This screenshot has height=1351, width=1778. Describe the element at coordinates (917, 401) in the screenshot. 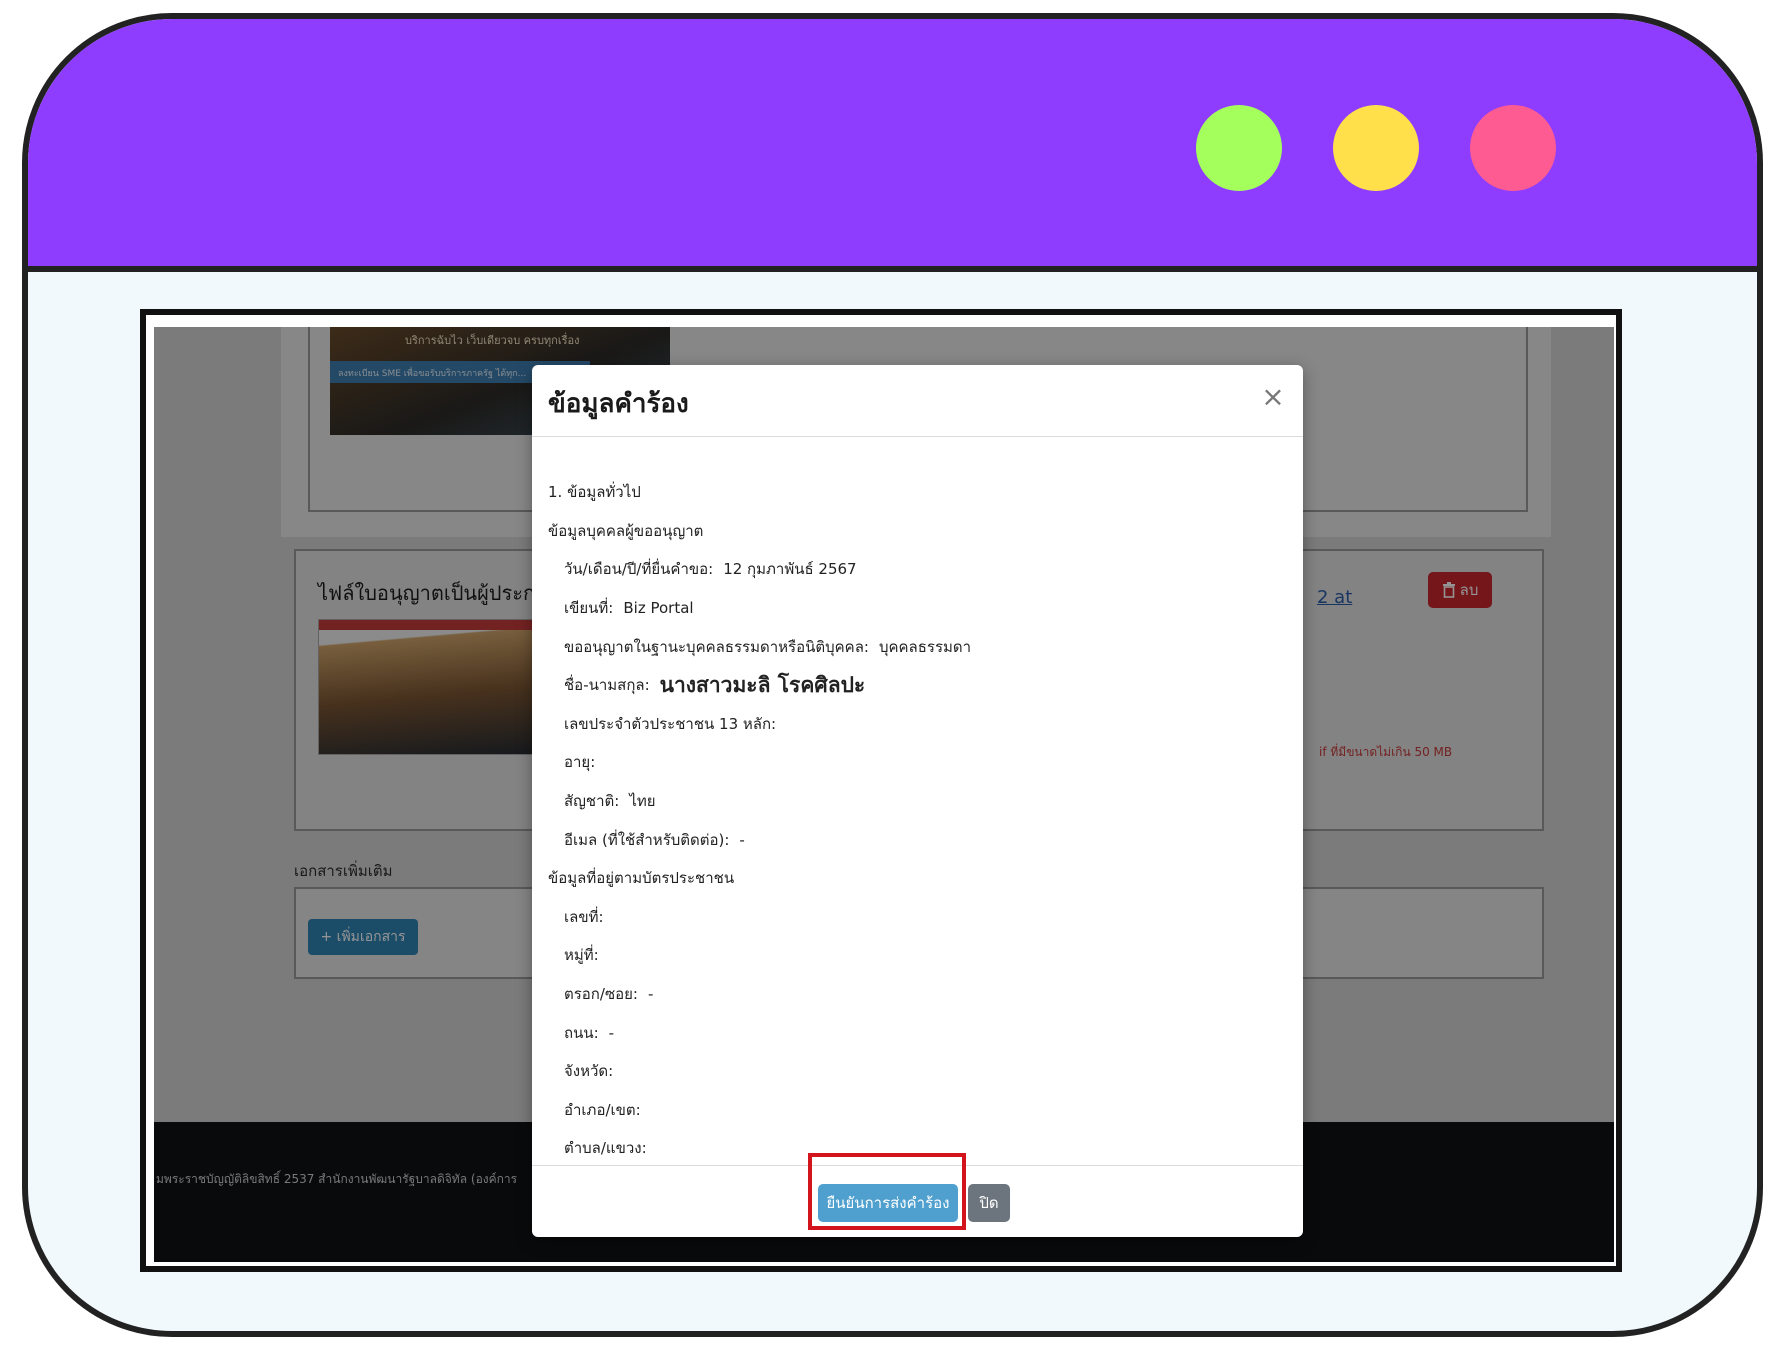

I see `modal-header: ข้อมูลคำร้อง ×` at that location.